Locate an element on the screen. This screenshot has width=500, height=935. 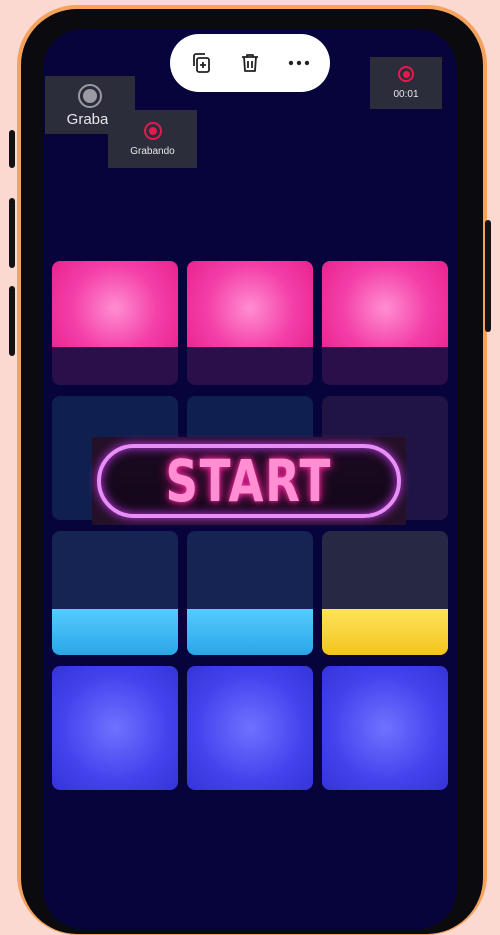
floating-toolbar is located at coordinates (250, 63).